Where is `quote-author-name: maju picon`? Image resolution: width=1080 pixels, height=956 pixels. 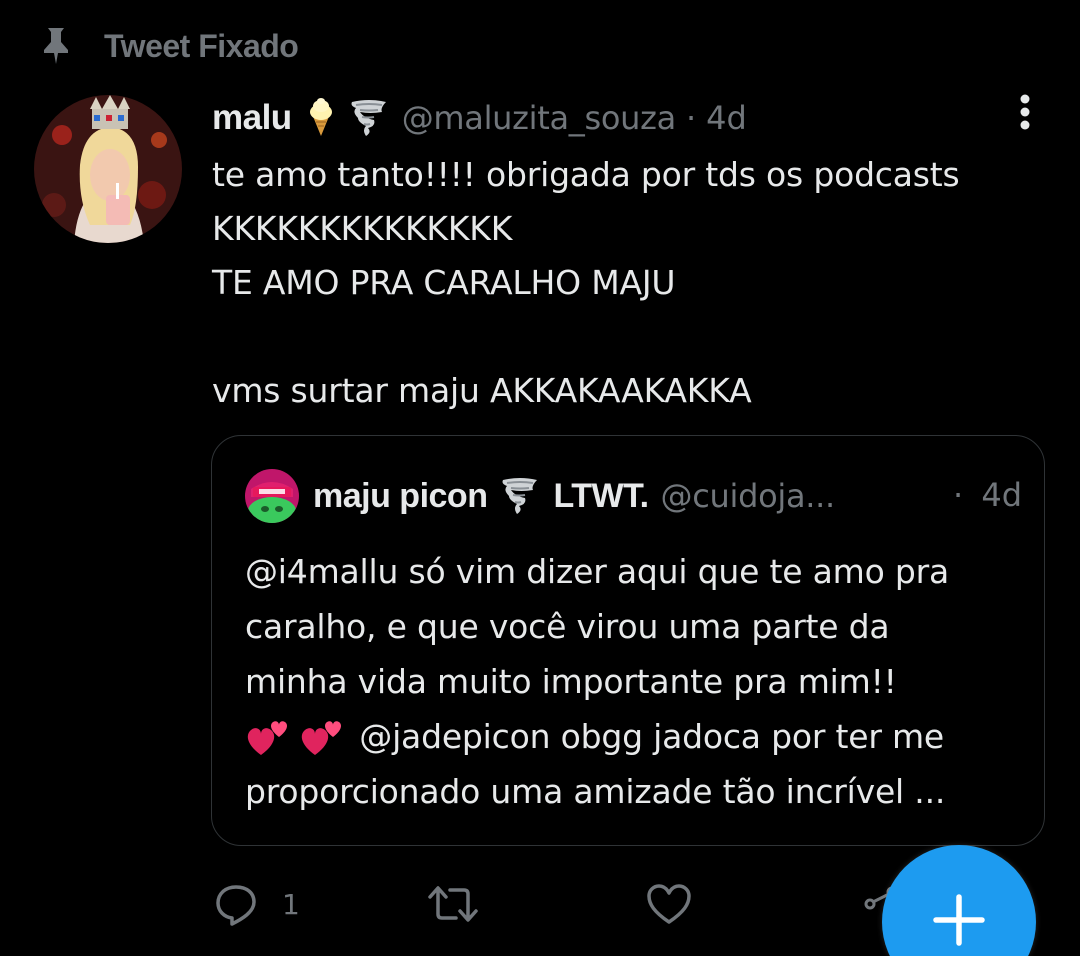
quote-author-name: maju picon is located at coordinates (400, 495).